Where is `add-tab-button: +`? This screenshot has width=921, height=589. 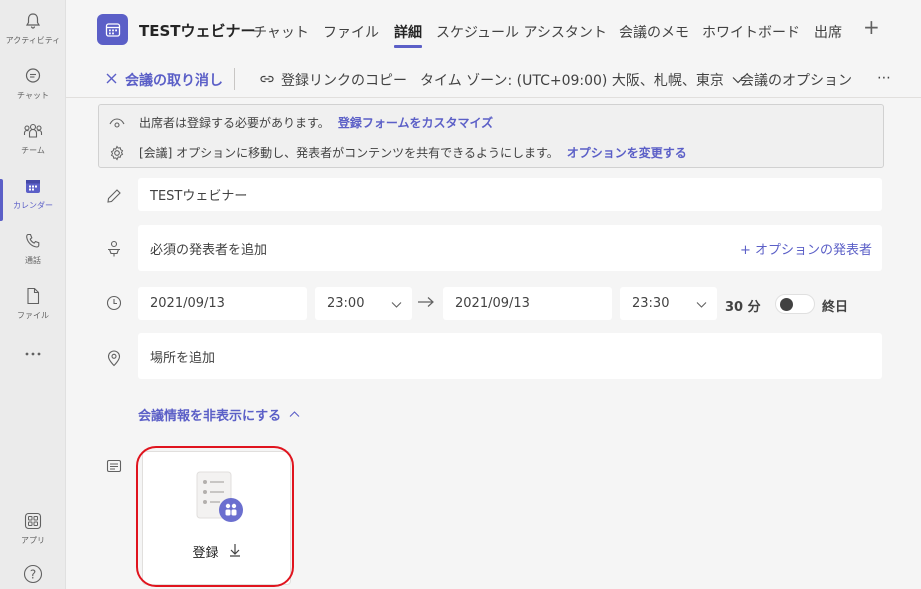 add-tab-button: + is located at coordinates (871, 27).